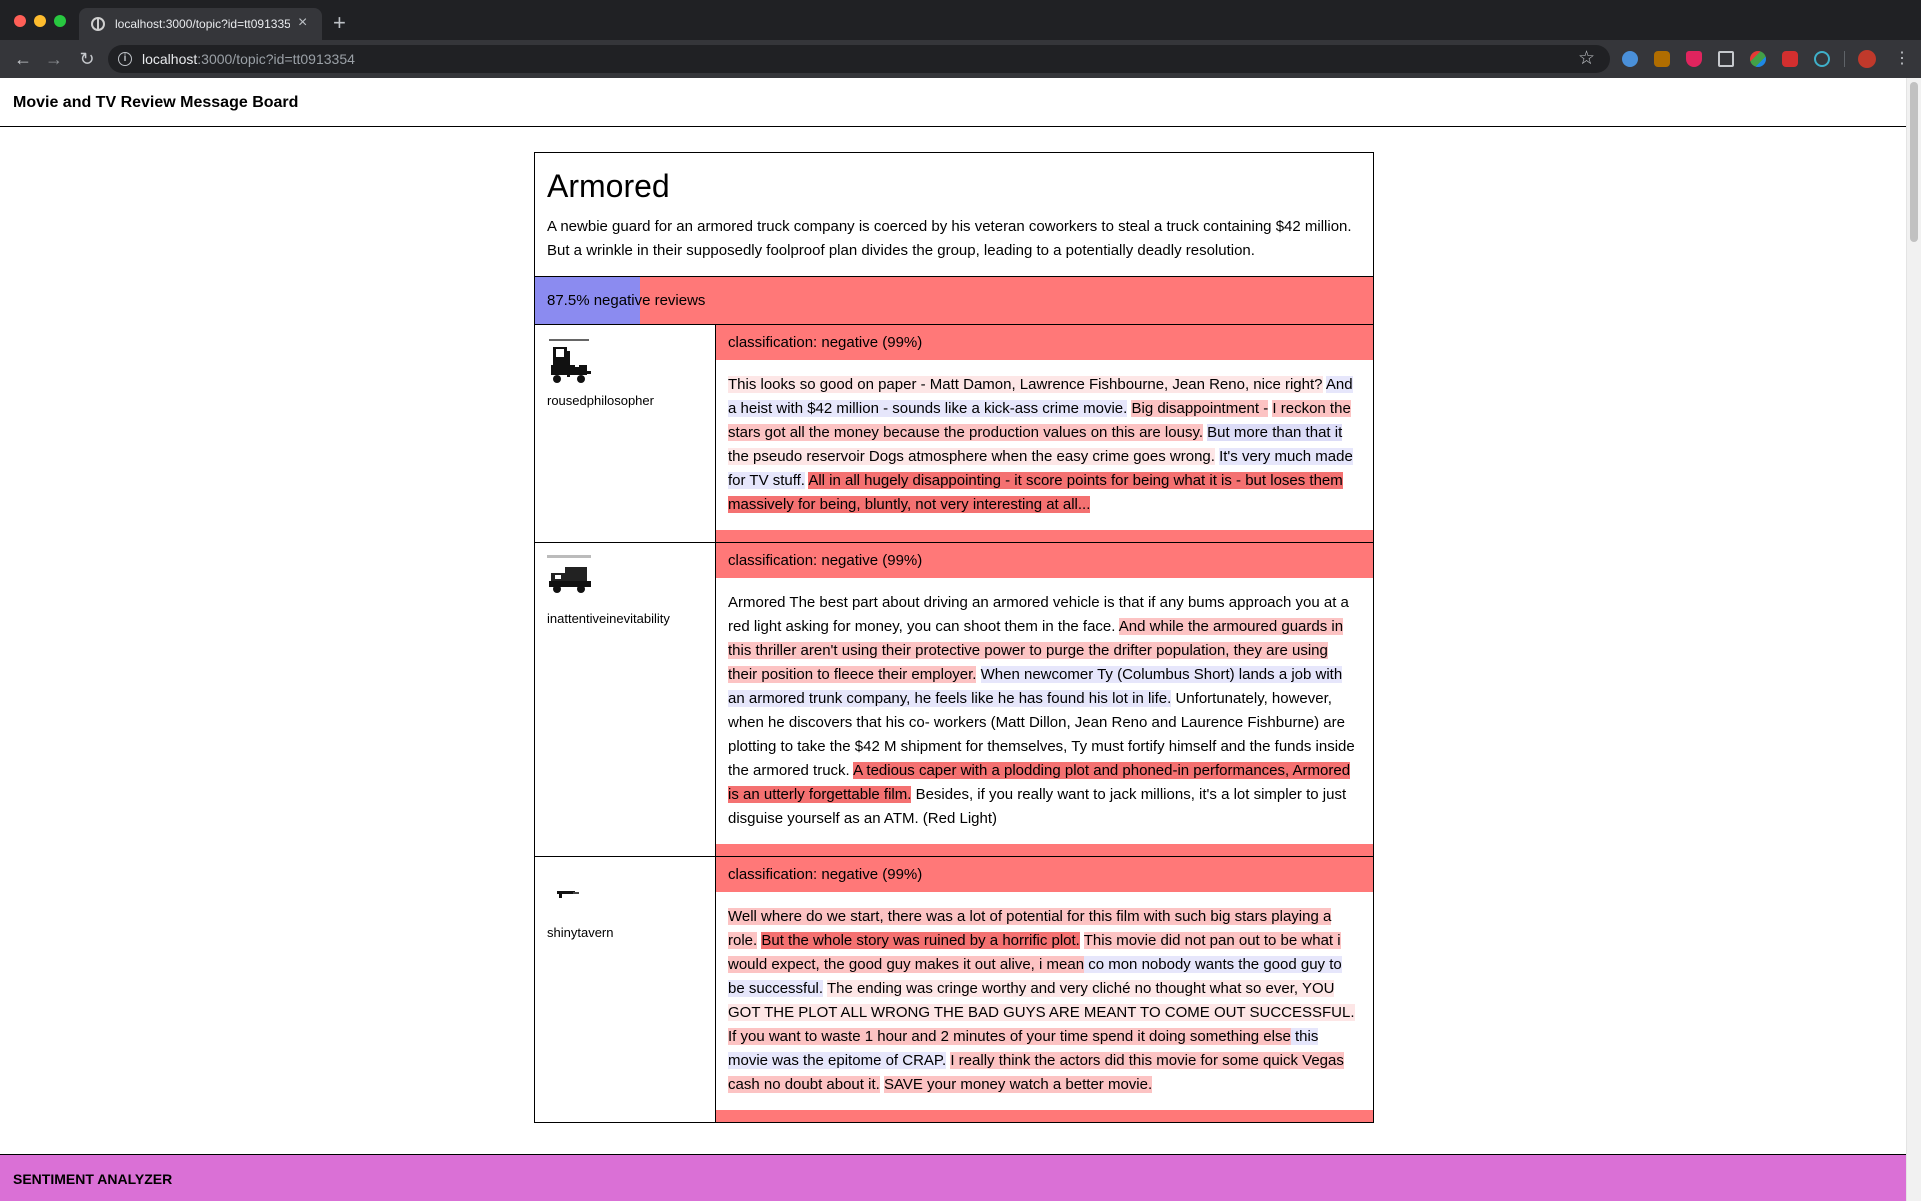 This screenshot has width=1921, height=1201. What do you see at coordinates (608, 186) in the screenshot?
I see `topic-title: Armored` at bounding box center [608, 186].